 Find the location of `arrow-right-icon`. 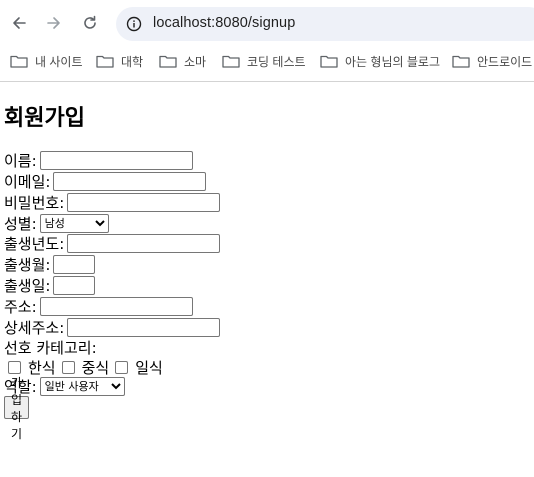

arrow-right-icon is located at coordinates (53, 23).